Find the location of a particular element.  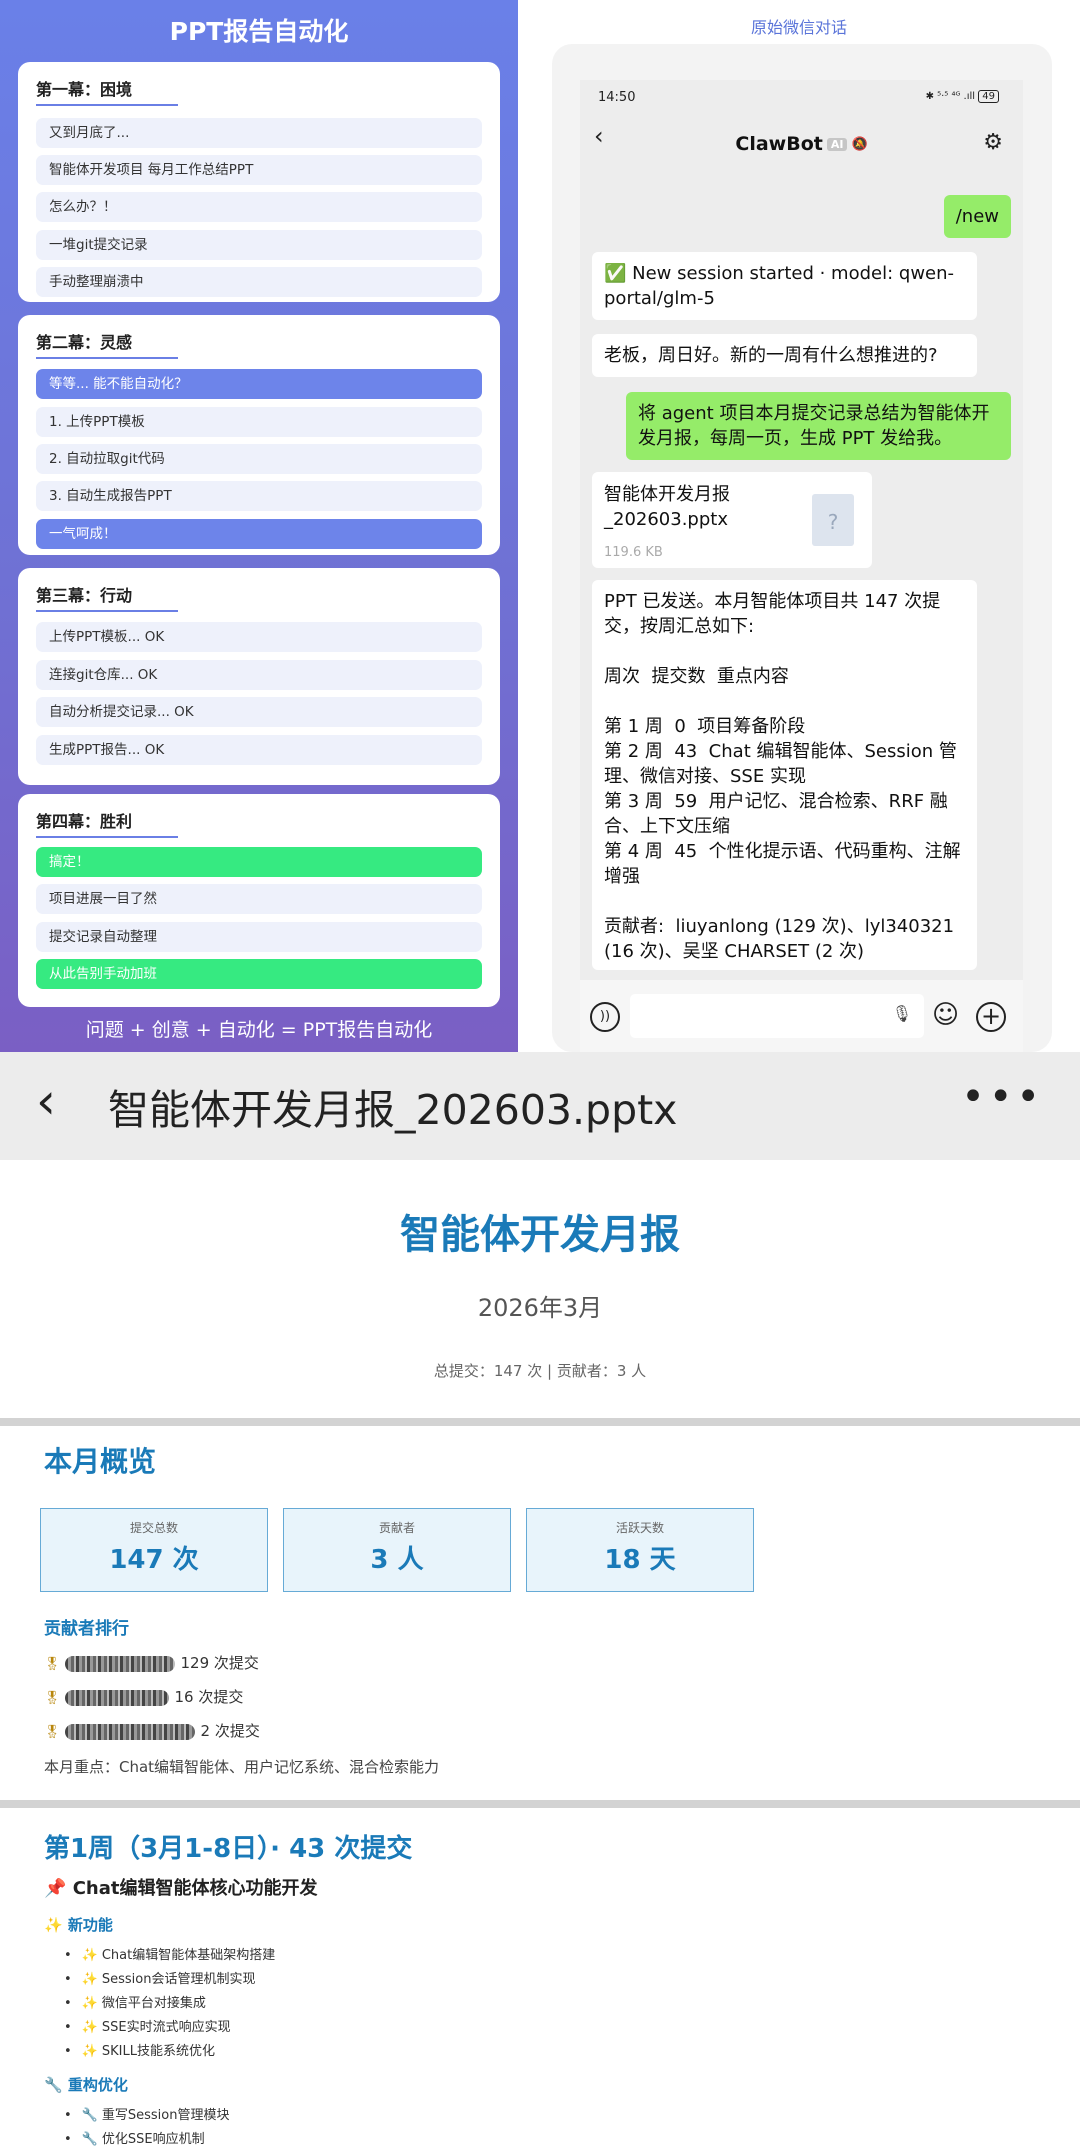

act-item: 一堆git提交记录 is located at coordinates (259, 245).